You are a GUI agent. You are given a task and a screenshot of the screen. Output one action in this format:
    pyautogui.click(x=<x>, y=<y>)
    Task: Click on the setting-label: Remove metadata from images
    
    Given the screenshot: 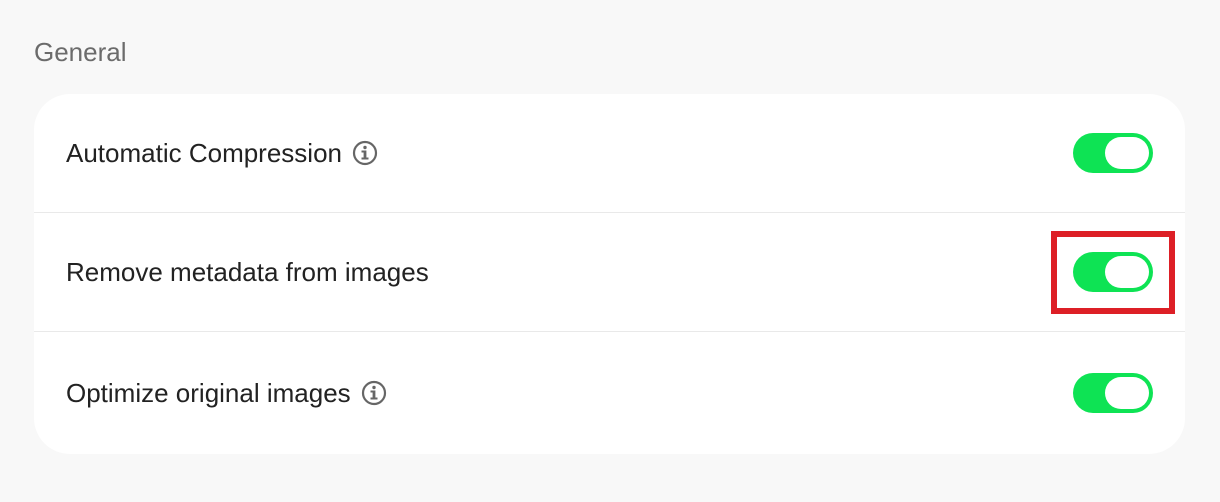 What is the action you would take?
    pyautogui.click(x=247, y=272)
    